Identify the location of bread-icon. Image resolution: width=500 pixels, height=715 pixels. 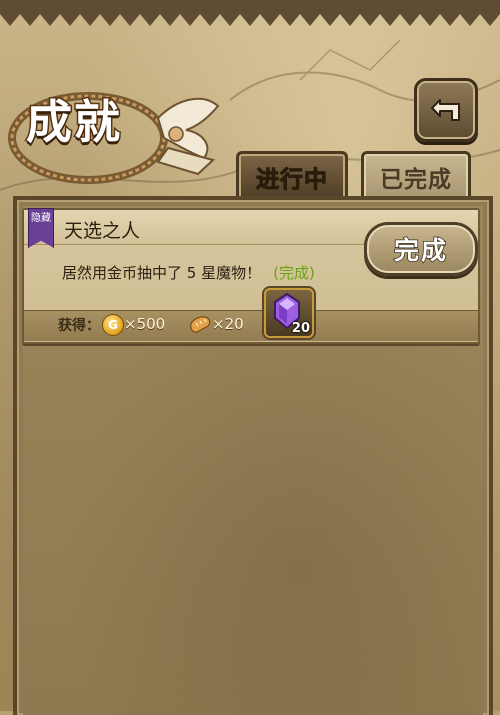
(200, 324).